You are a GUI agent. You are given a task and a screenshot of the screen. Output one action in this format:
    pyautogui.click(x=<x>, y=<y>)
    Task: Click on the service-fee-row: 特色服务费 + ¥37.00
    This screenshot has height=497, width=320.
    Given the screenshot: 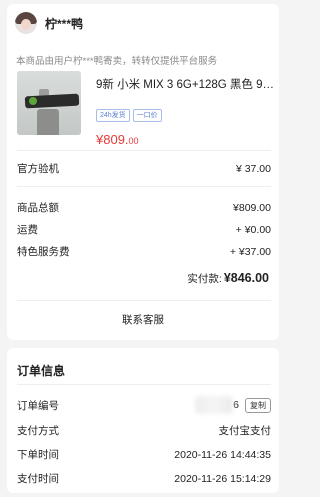 What is the action you would take?
    pyautogui.click(x=144, y=251)
    